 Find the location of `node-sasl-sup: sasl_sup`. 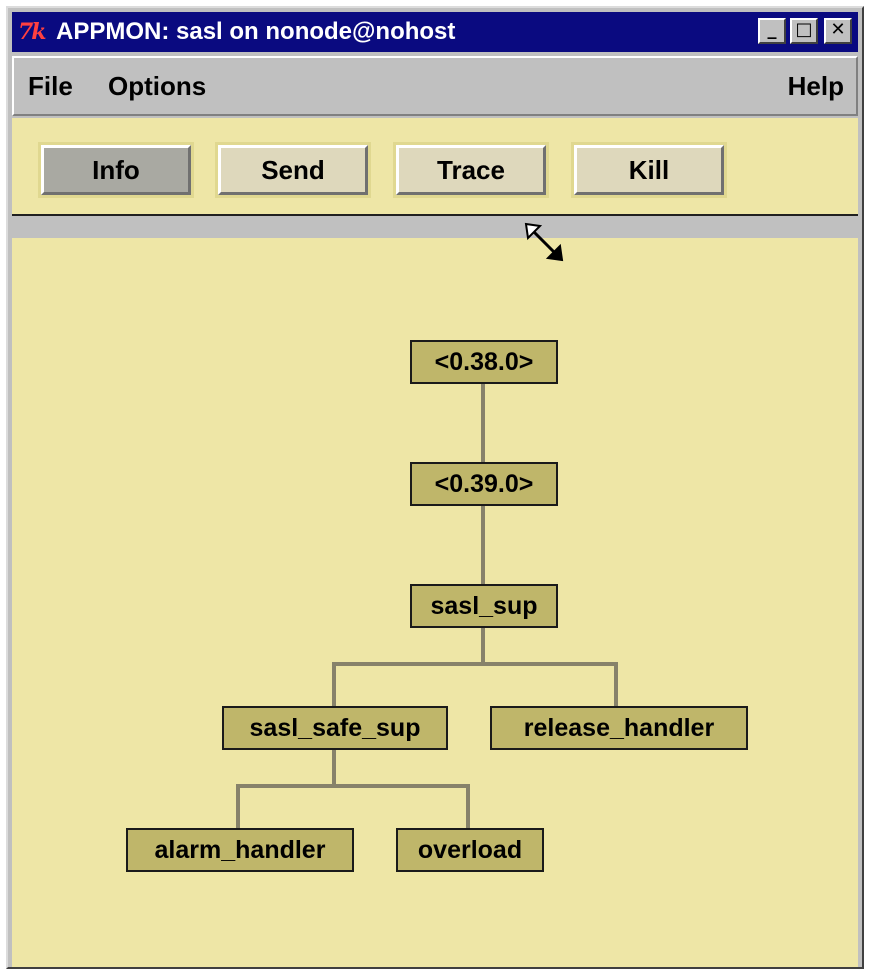

node-sasl-sup: sasl_sup is located at coordinates (484, 606).